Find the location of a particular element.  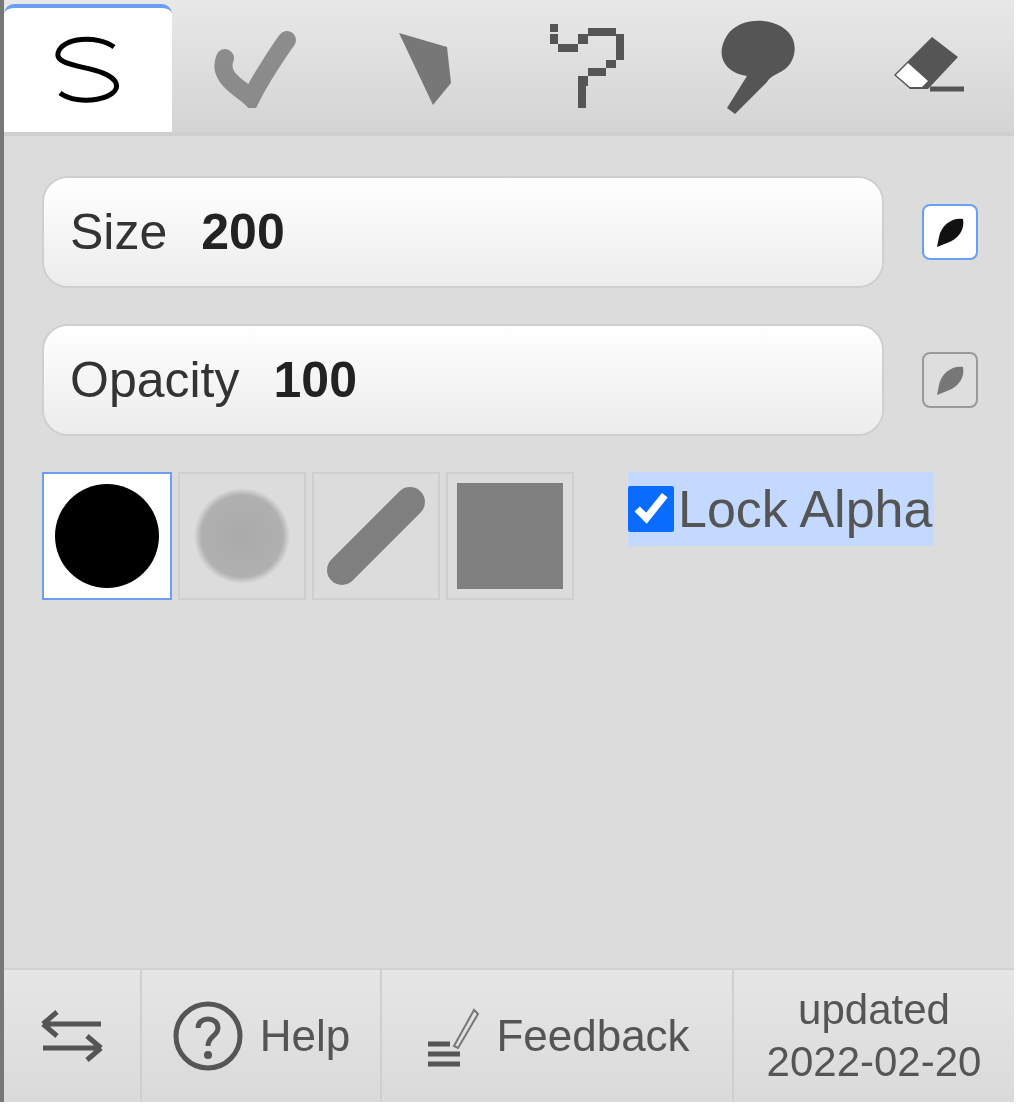

swap-arrows-icon is located at coordinates (72, 1036).